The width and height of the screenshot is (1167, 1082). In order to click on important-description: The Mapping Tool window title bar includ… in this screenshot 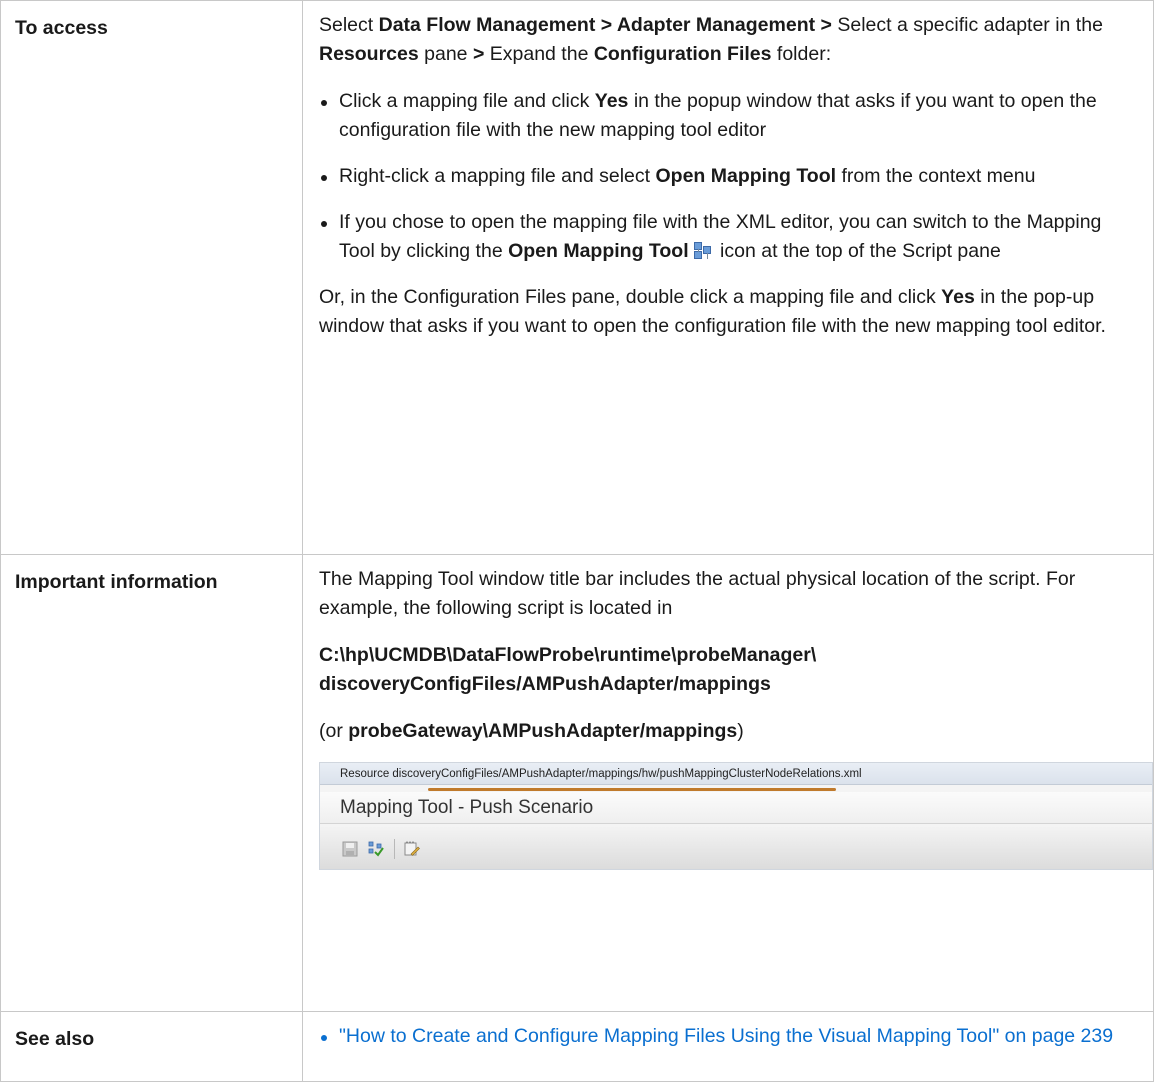, I will do `click(697, 593)`.